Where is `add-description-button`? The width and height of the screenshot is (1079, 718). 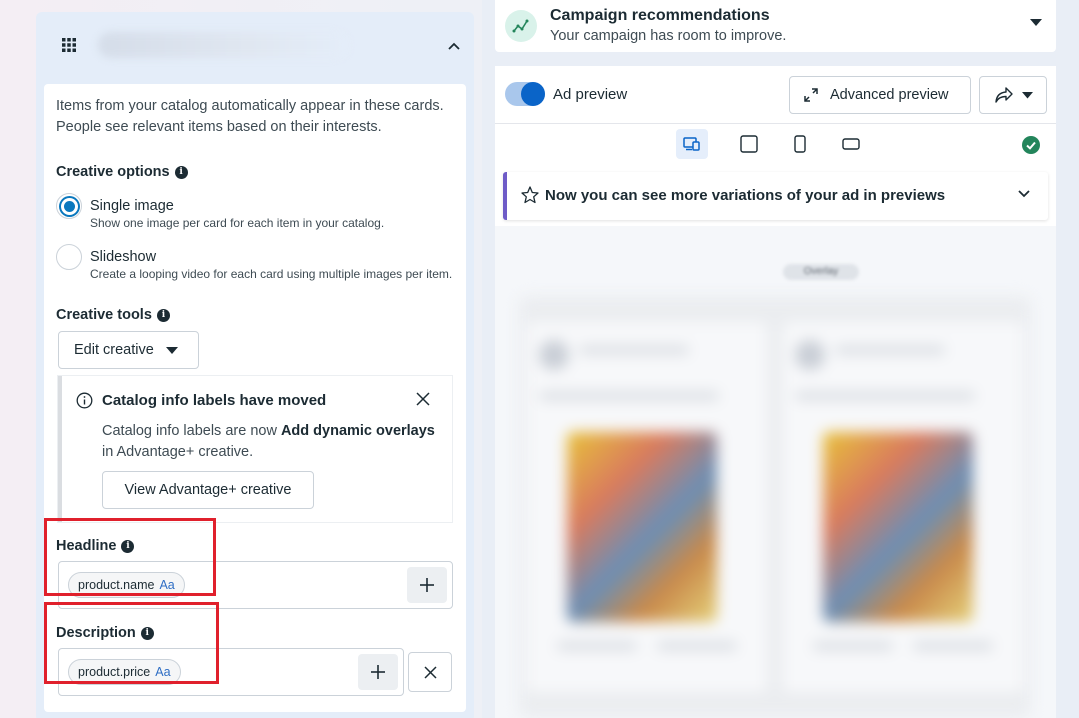
add-description-button is located at coordinates (378, 672).